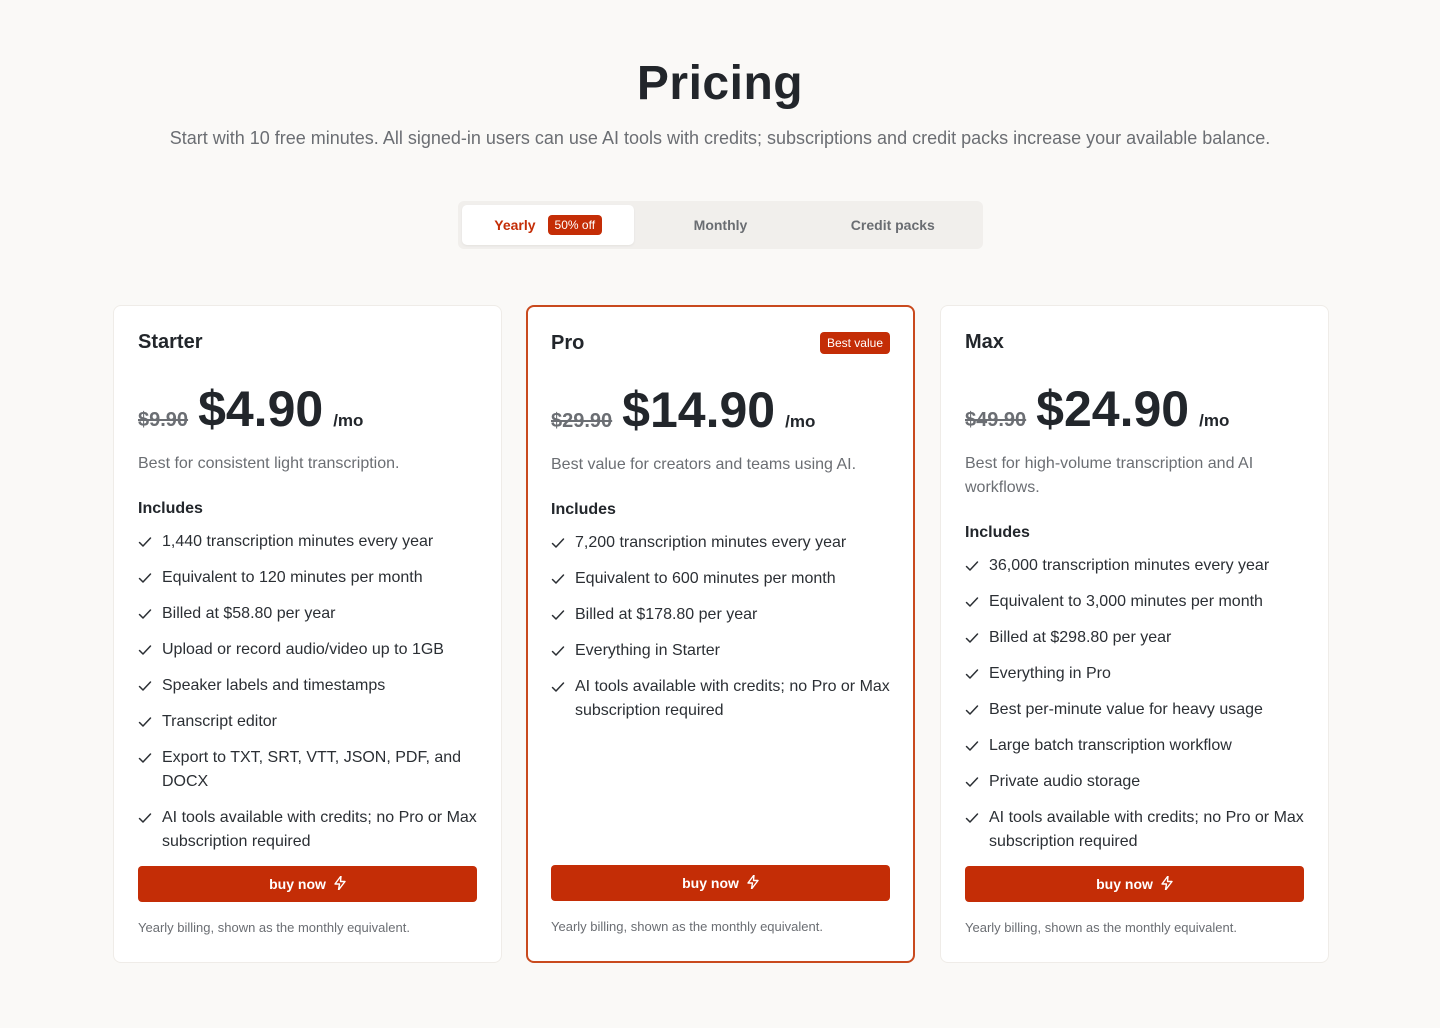 The image size is (1440, 1028). What do you see at coordinates (170, 341) in the screenshot?
I see `plan-name: Starter` at bounding box center [170, 341].